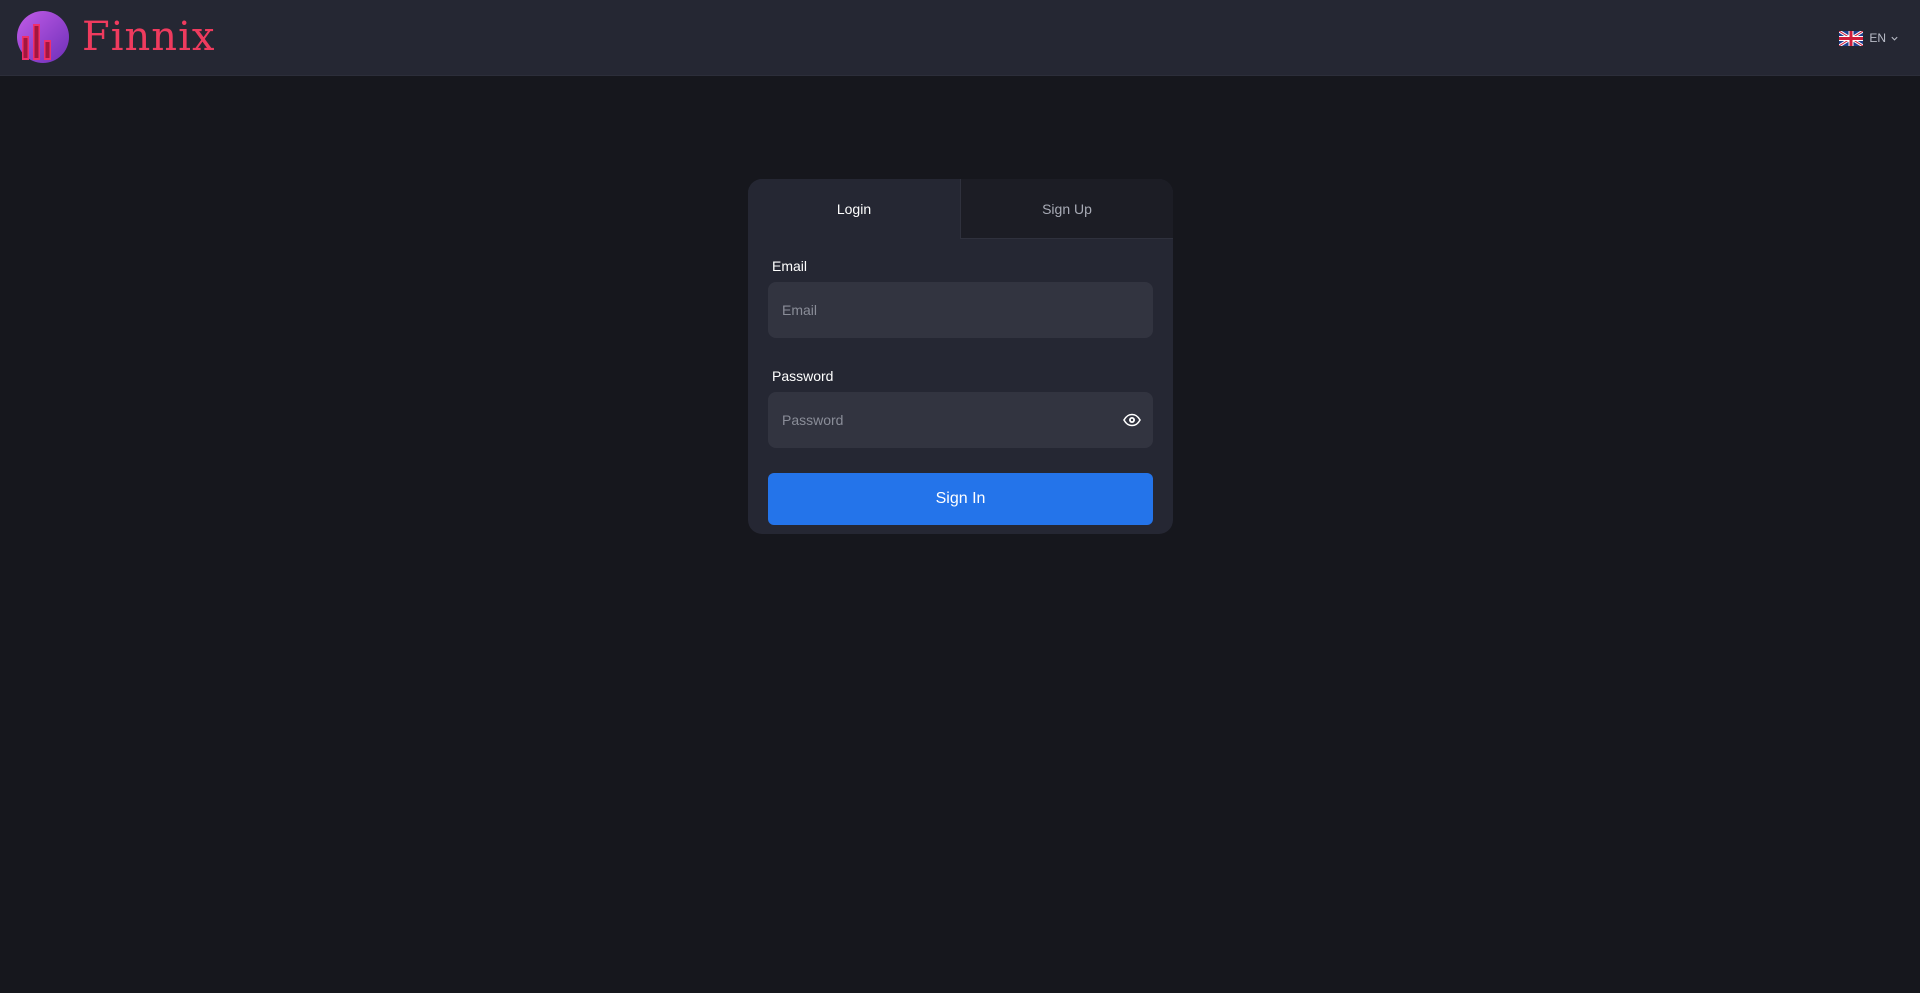 This screenshot has height=993, width=1920. What do you see at coordinates (43, 37) in the screenshot?
I see `bar-chart-globe-icon` at bounding box center [43, 37].